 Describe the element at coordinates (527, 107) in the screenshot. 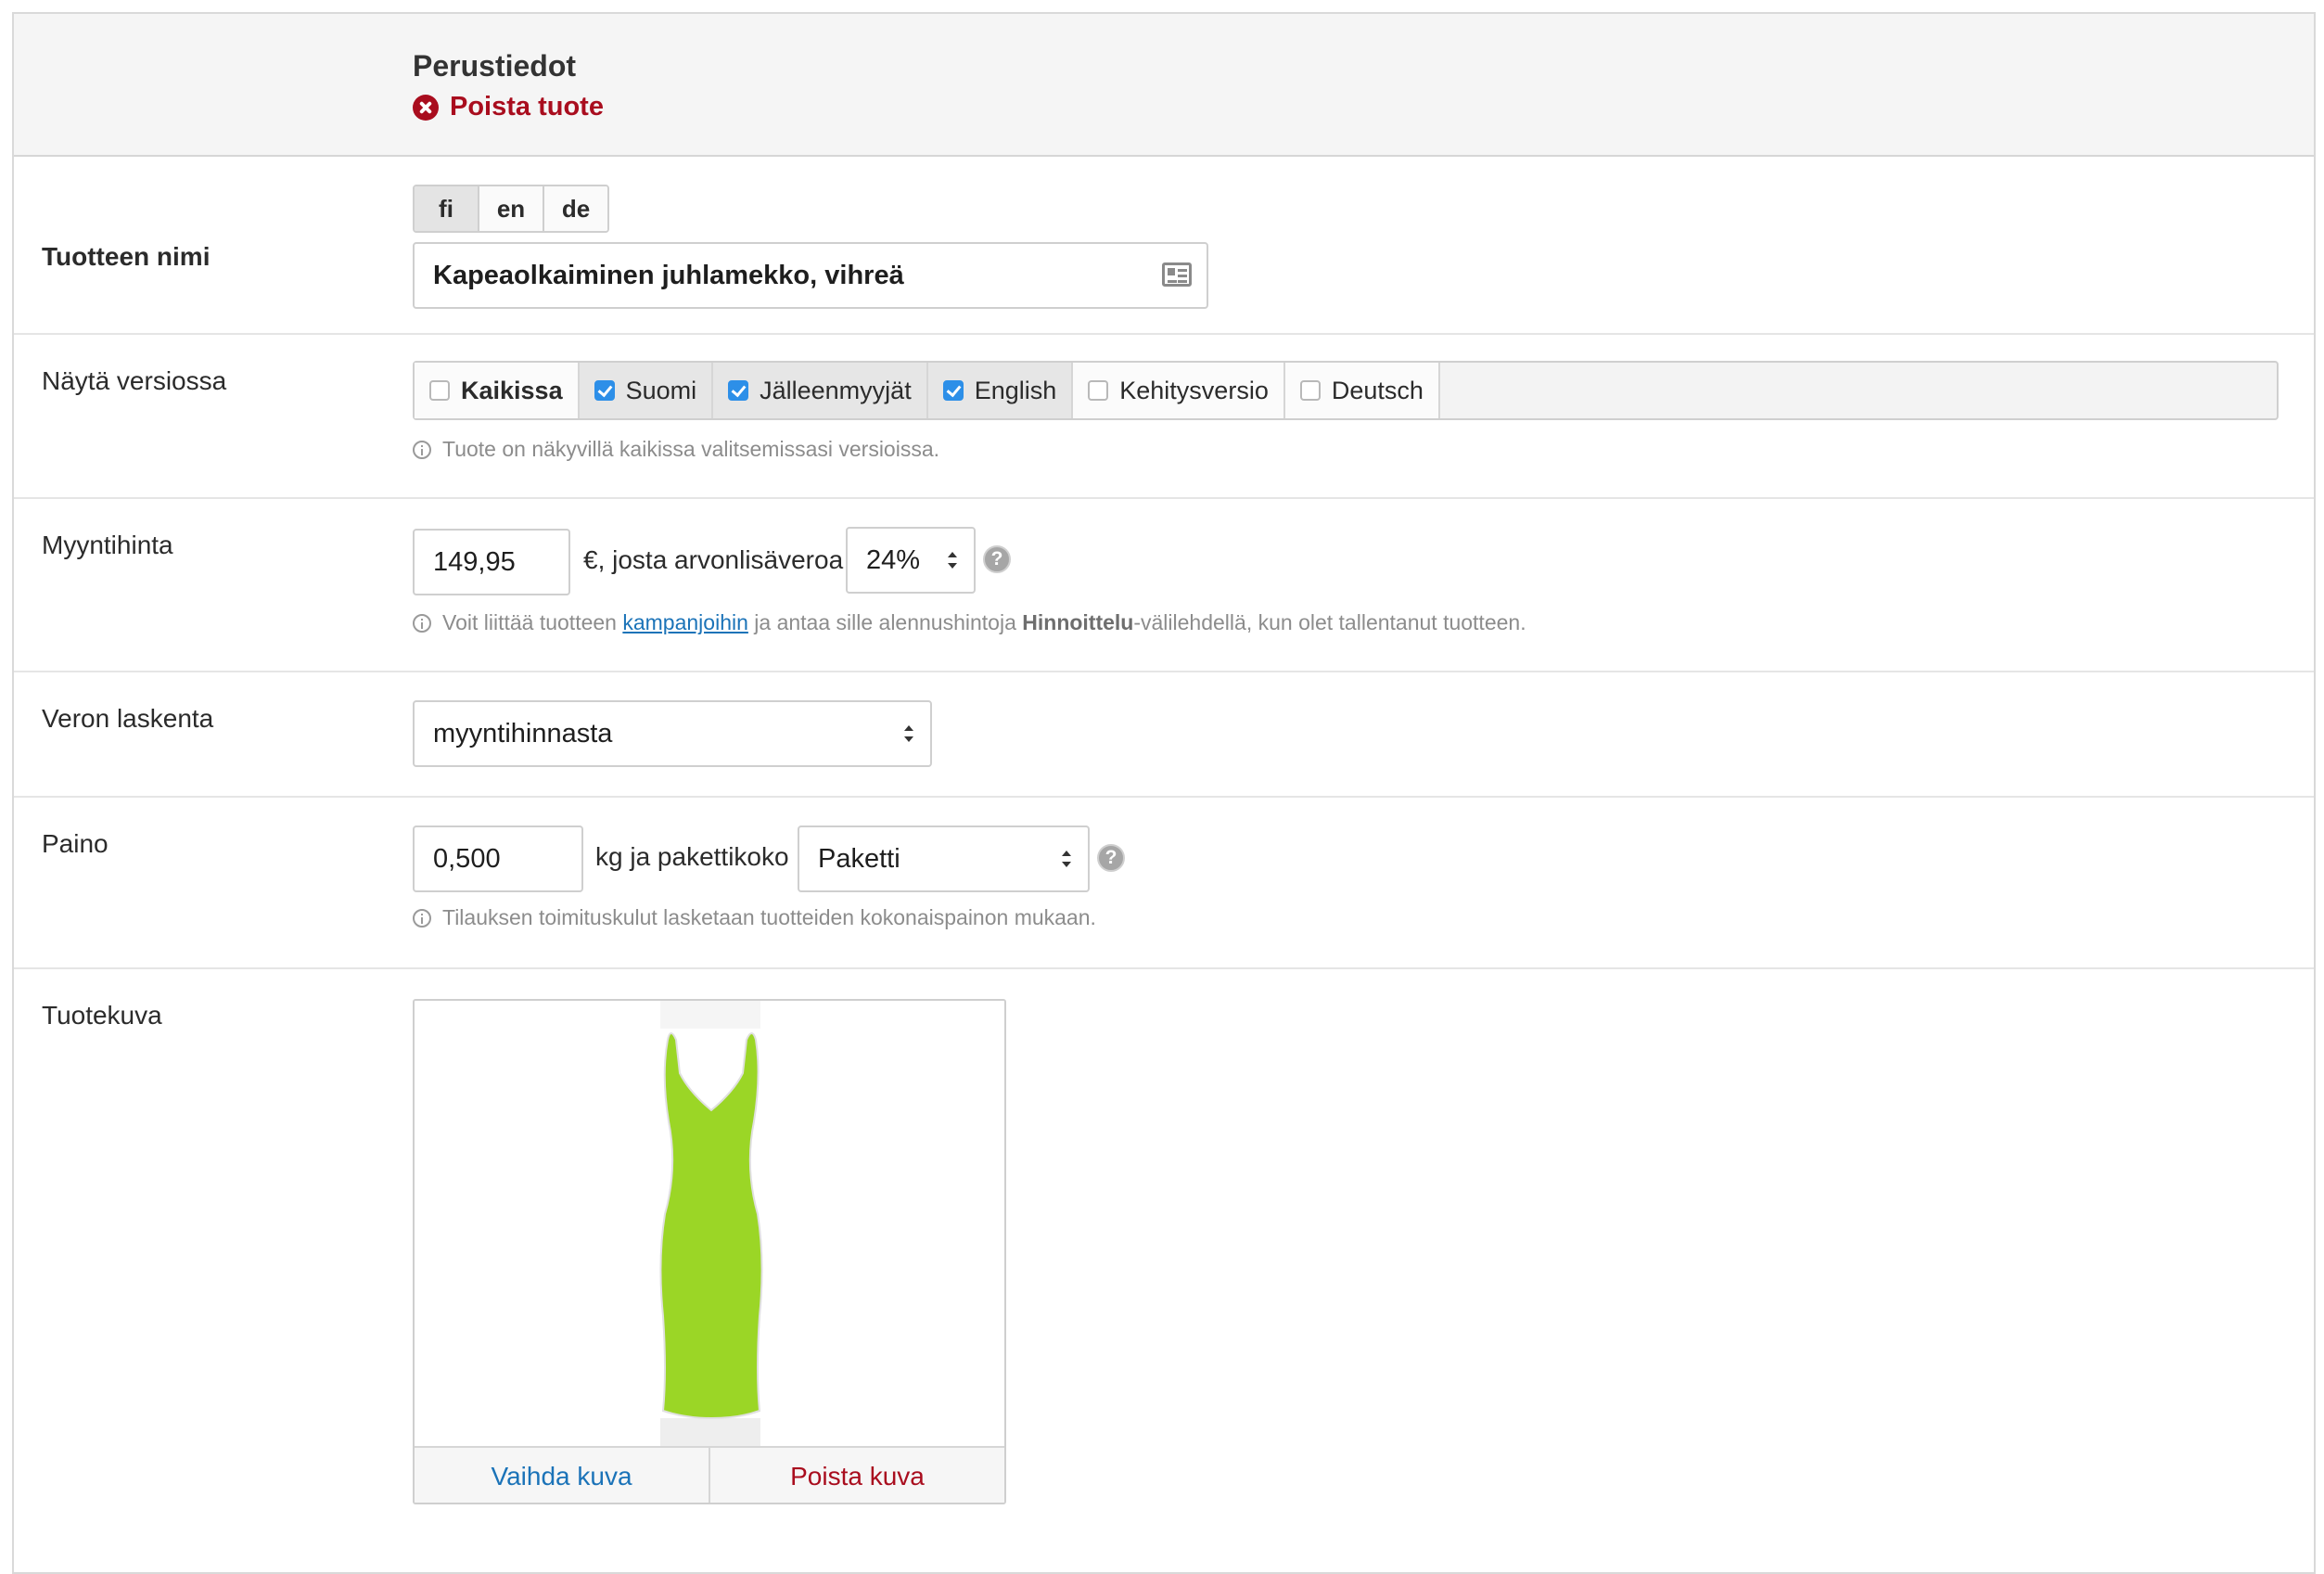

I see `delete-product-label: Poista tuote` at that location.